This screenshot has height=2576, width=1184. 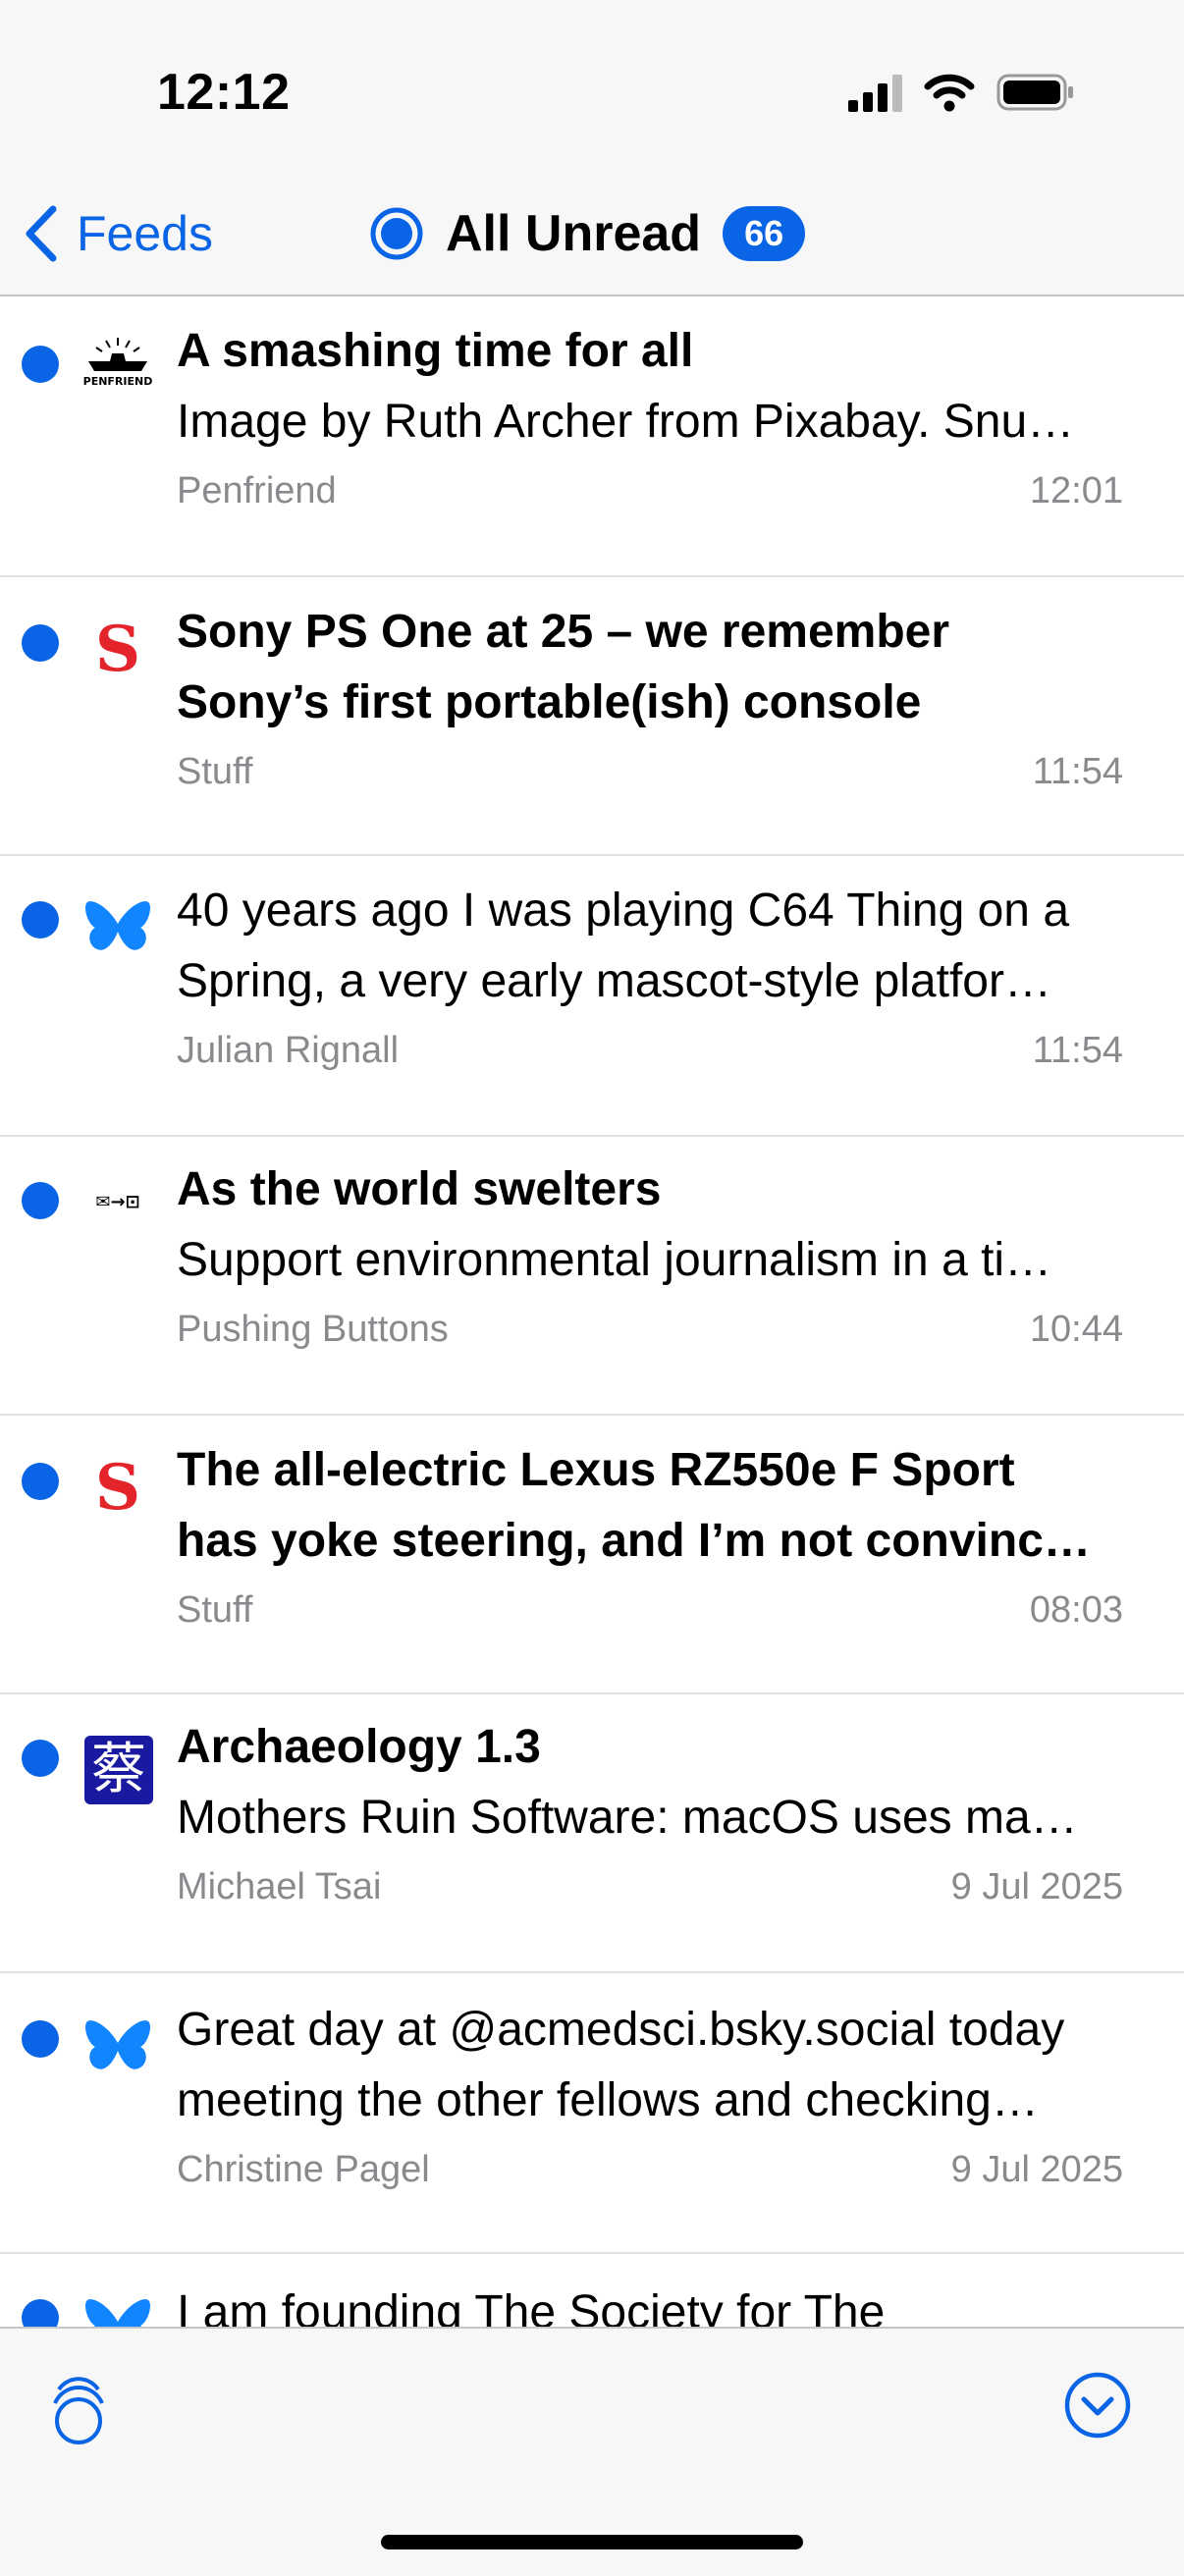 I want to click on article-meta: Christine Pagel 9 Jul 2025, so click(x=650, y=2169).